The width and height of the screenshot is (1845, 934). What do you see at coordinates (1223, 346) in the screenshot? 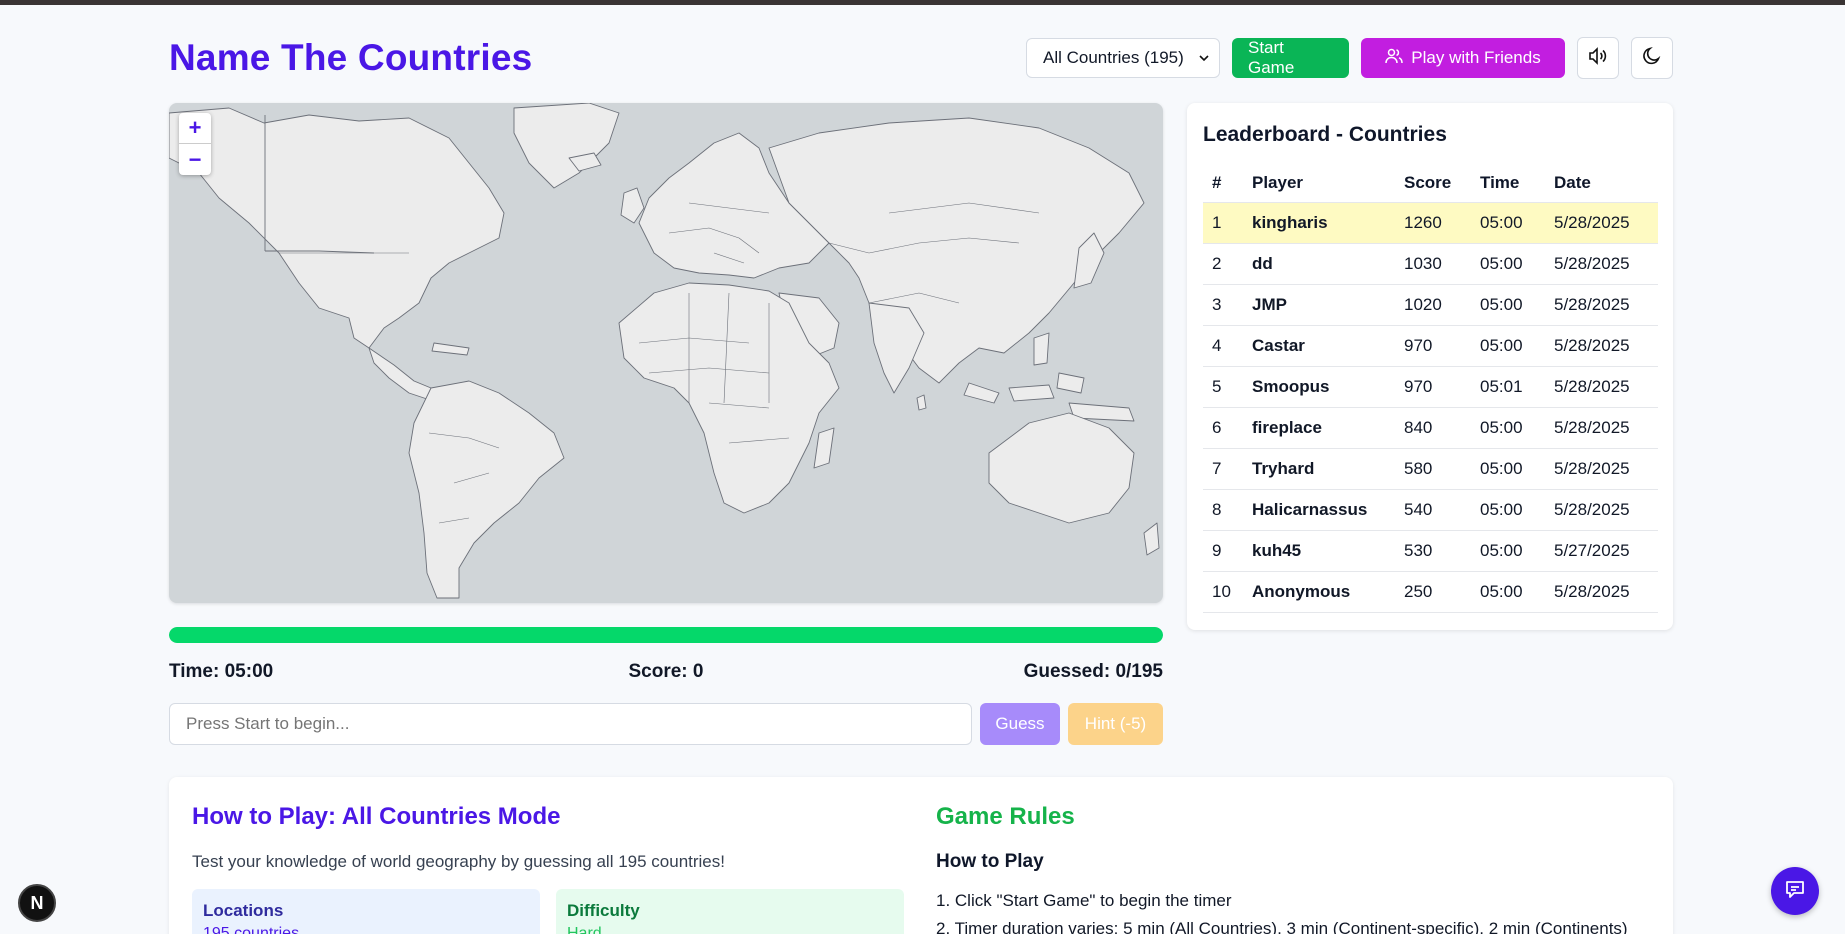
I see `rank-cell: 4` at bounding box center [1223, 346].